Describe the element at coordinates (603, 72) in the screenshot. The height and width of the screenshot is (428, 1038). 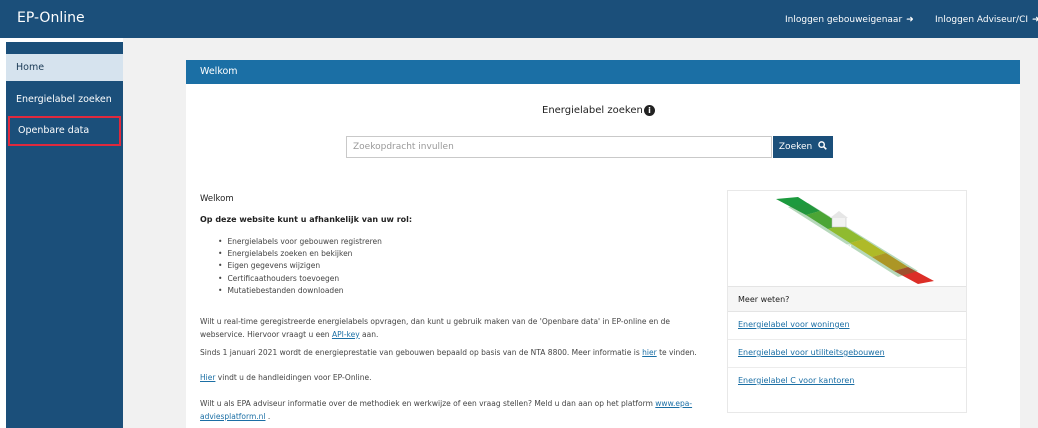
I see `panel-title: Welkom` at that location.